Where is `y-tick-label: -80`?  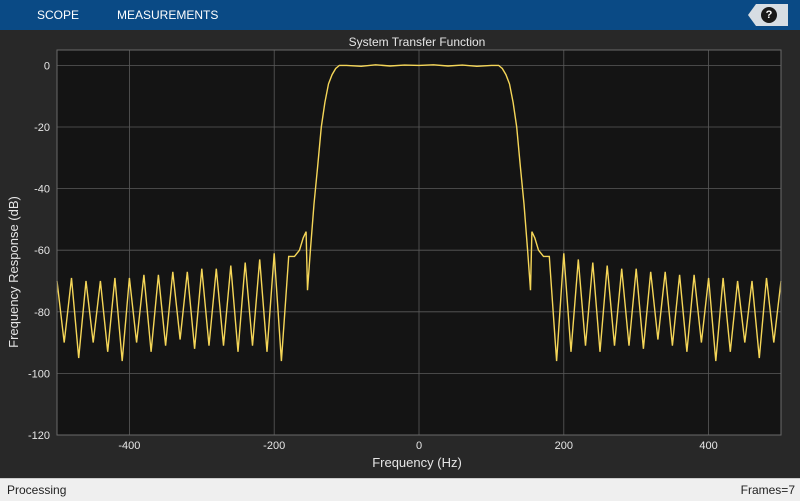 y-tick-label: -80 is located at coordinates (42, 313).